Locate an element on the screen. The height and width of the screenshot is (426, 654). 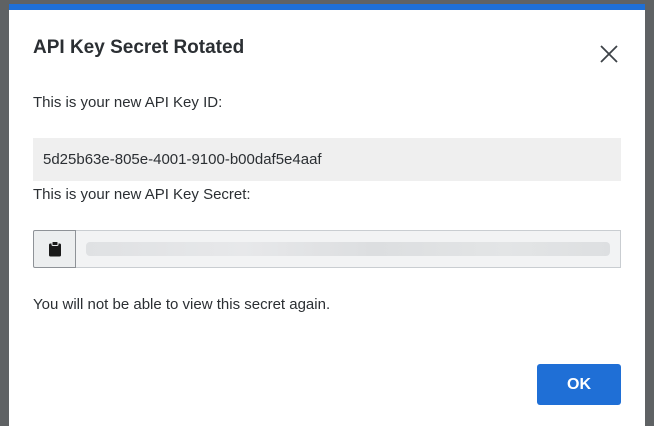
close-button is located at coordinates (609, 54).